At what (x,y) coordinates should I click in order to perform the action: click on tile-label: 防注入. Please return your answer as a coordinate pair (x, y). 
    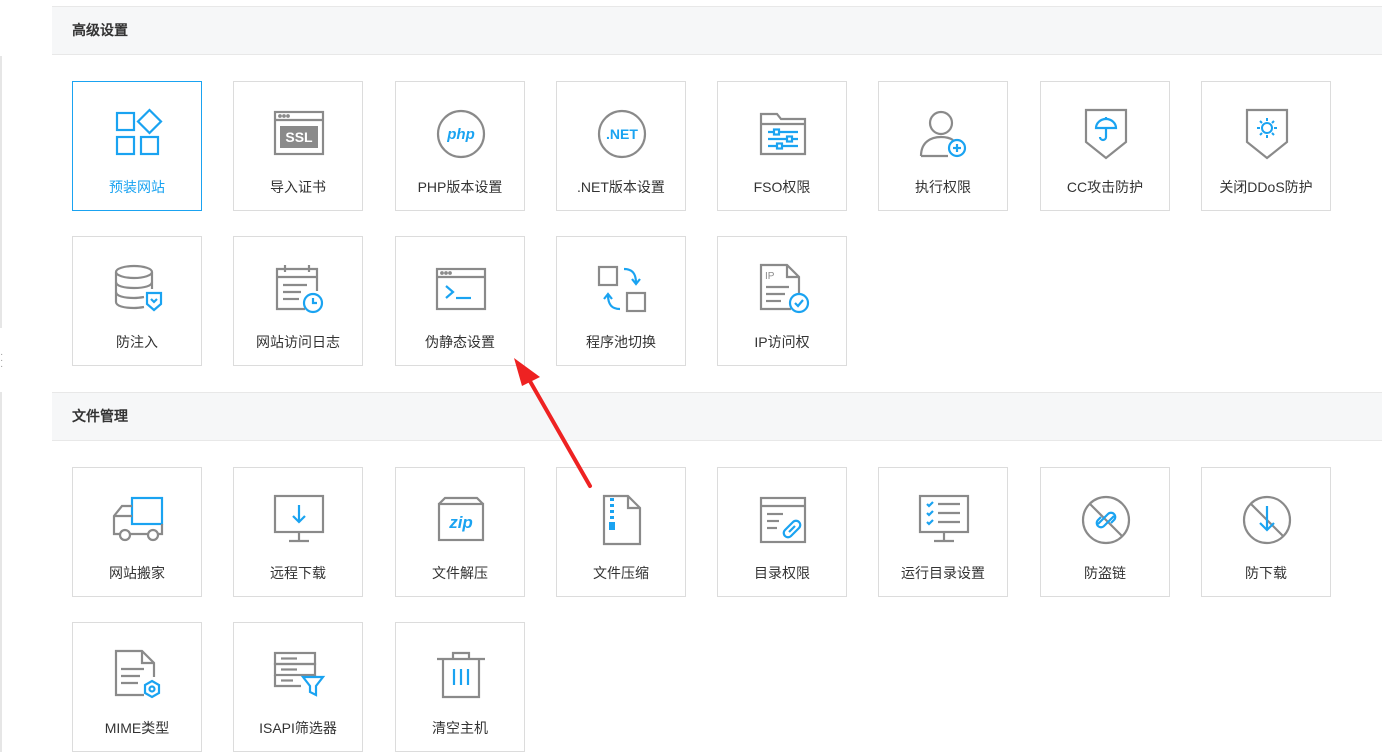
    Looking at the image, I should click on (137, 342).